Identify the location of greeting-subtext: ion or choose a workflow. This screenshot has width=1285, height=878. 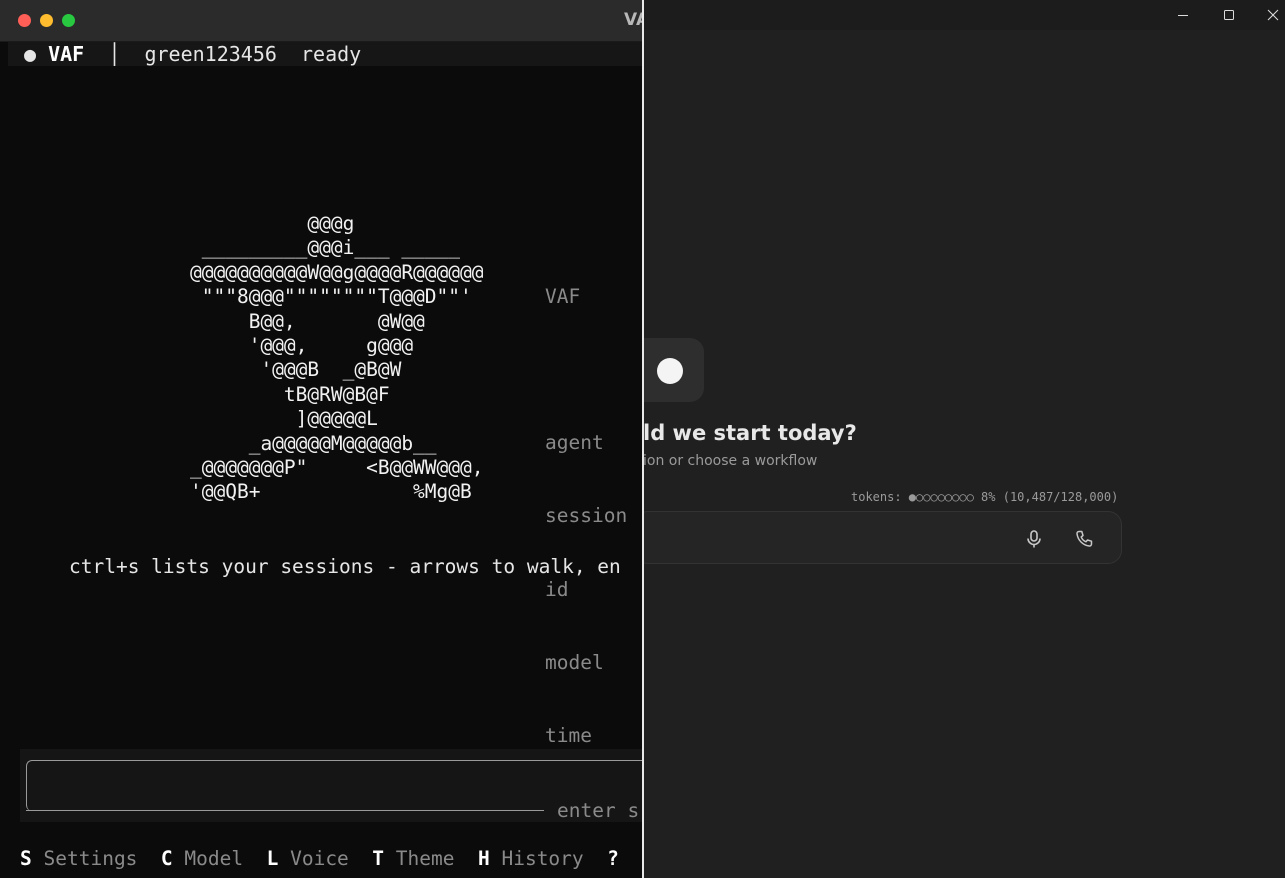
(730, 461).